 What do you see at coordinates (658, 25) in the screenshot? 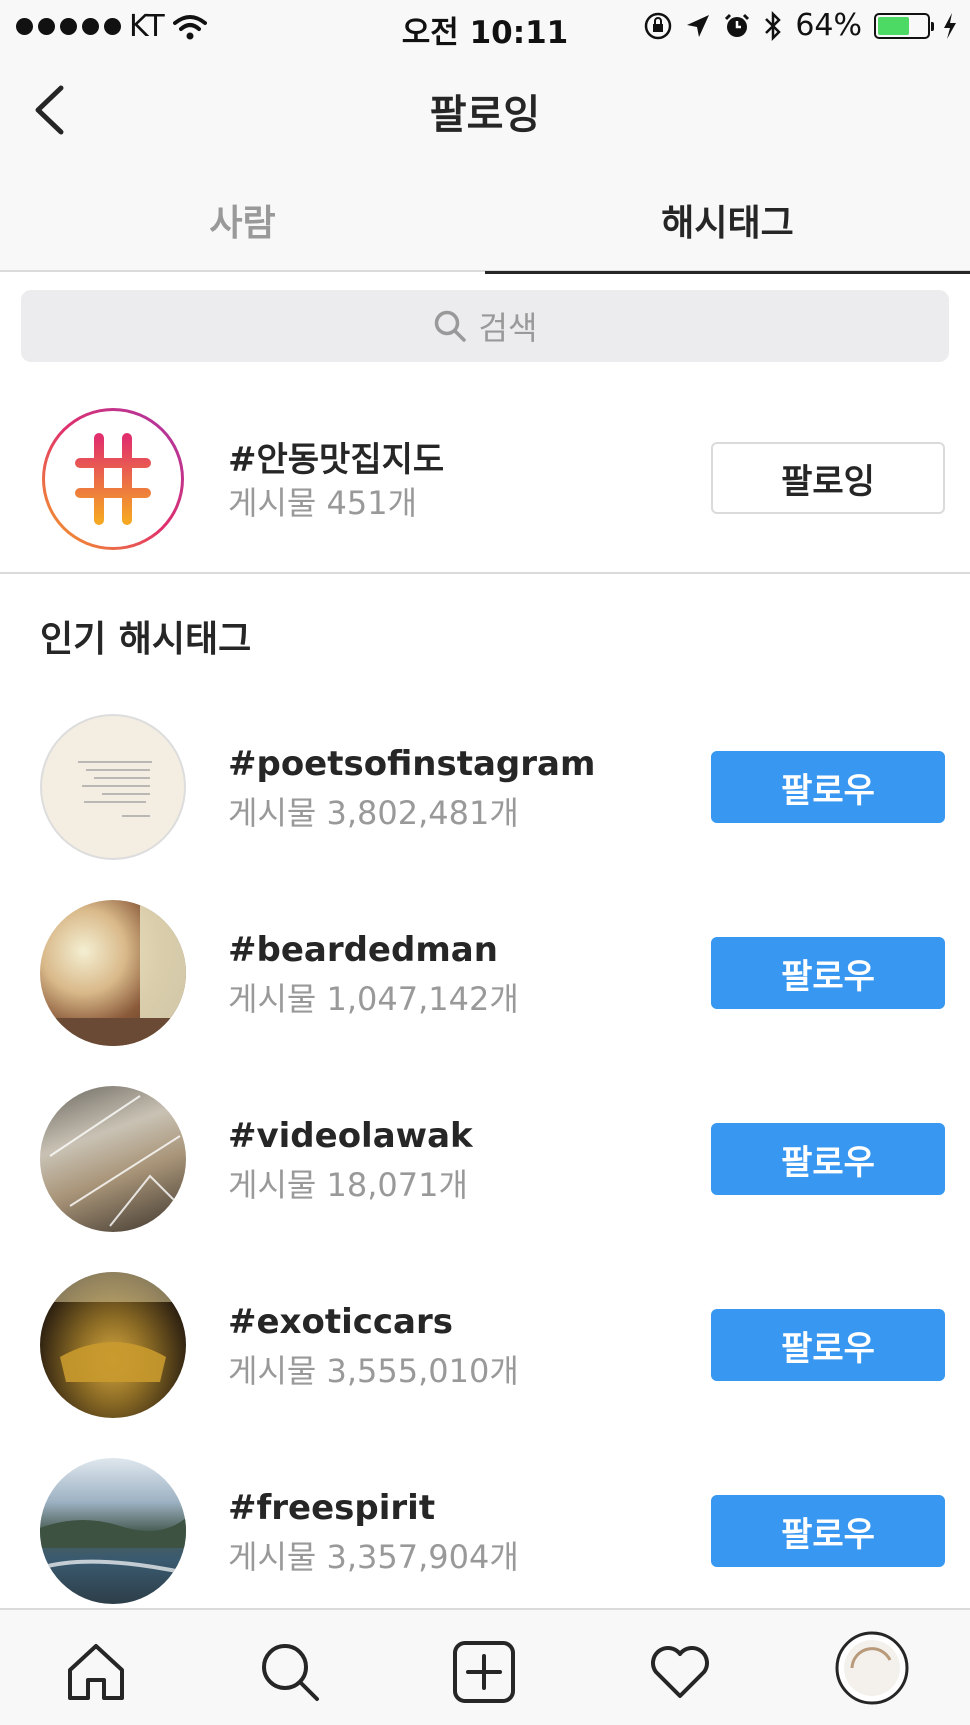
I see `rotation-lock-icon` at bounding box center [658, 25].